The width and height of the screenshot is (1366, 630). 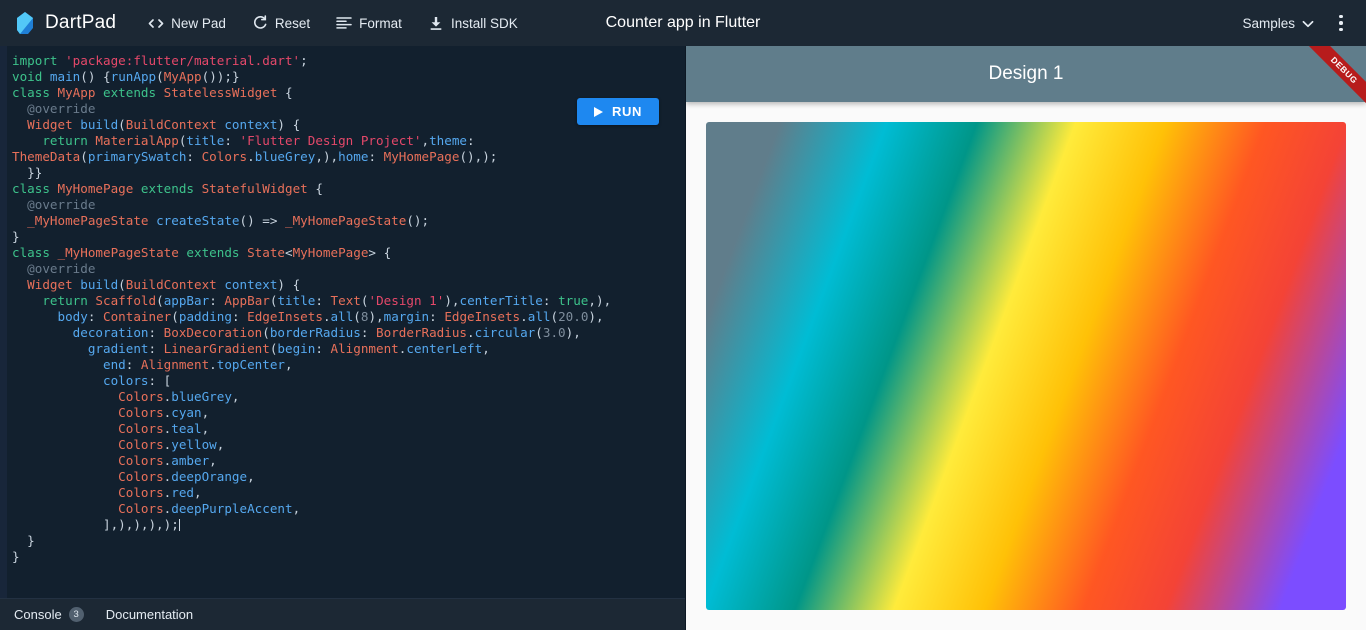 What do you see at coordinates (31, 76) in the screenshot?
I see `code-token: void` at bounding box center [31, 76].